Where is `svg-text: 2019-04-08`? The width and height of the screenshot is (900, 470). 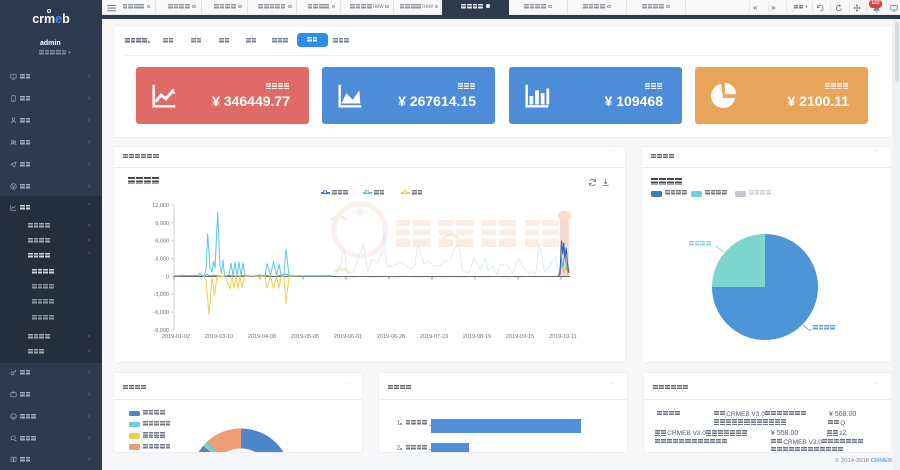
svg-text: 2019-04-08 is located at coordinates (262, 337).